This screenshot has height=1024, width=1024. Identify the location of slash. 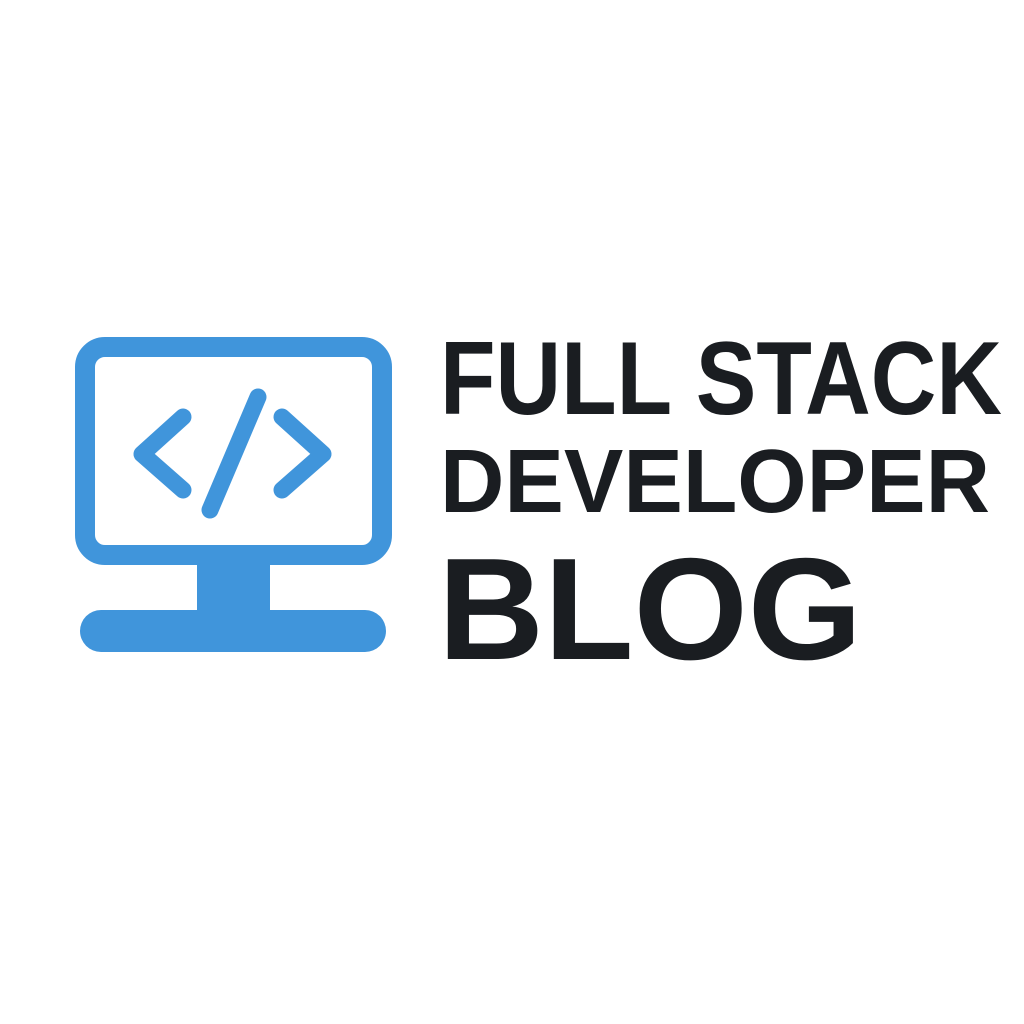
(234, 453).